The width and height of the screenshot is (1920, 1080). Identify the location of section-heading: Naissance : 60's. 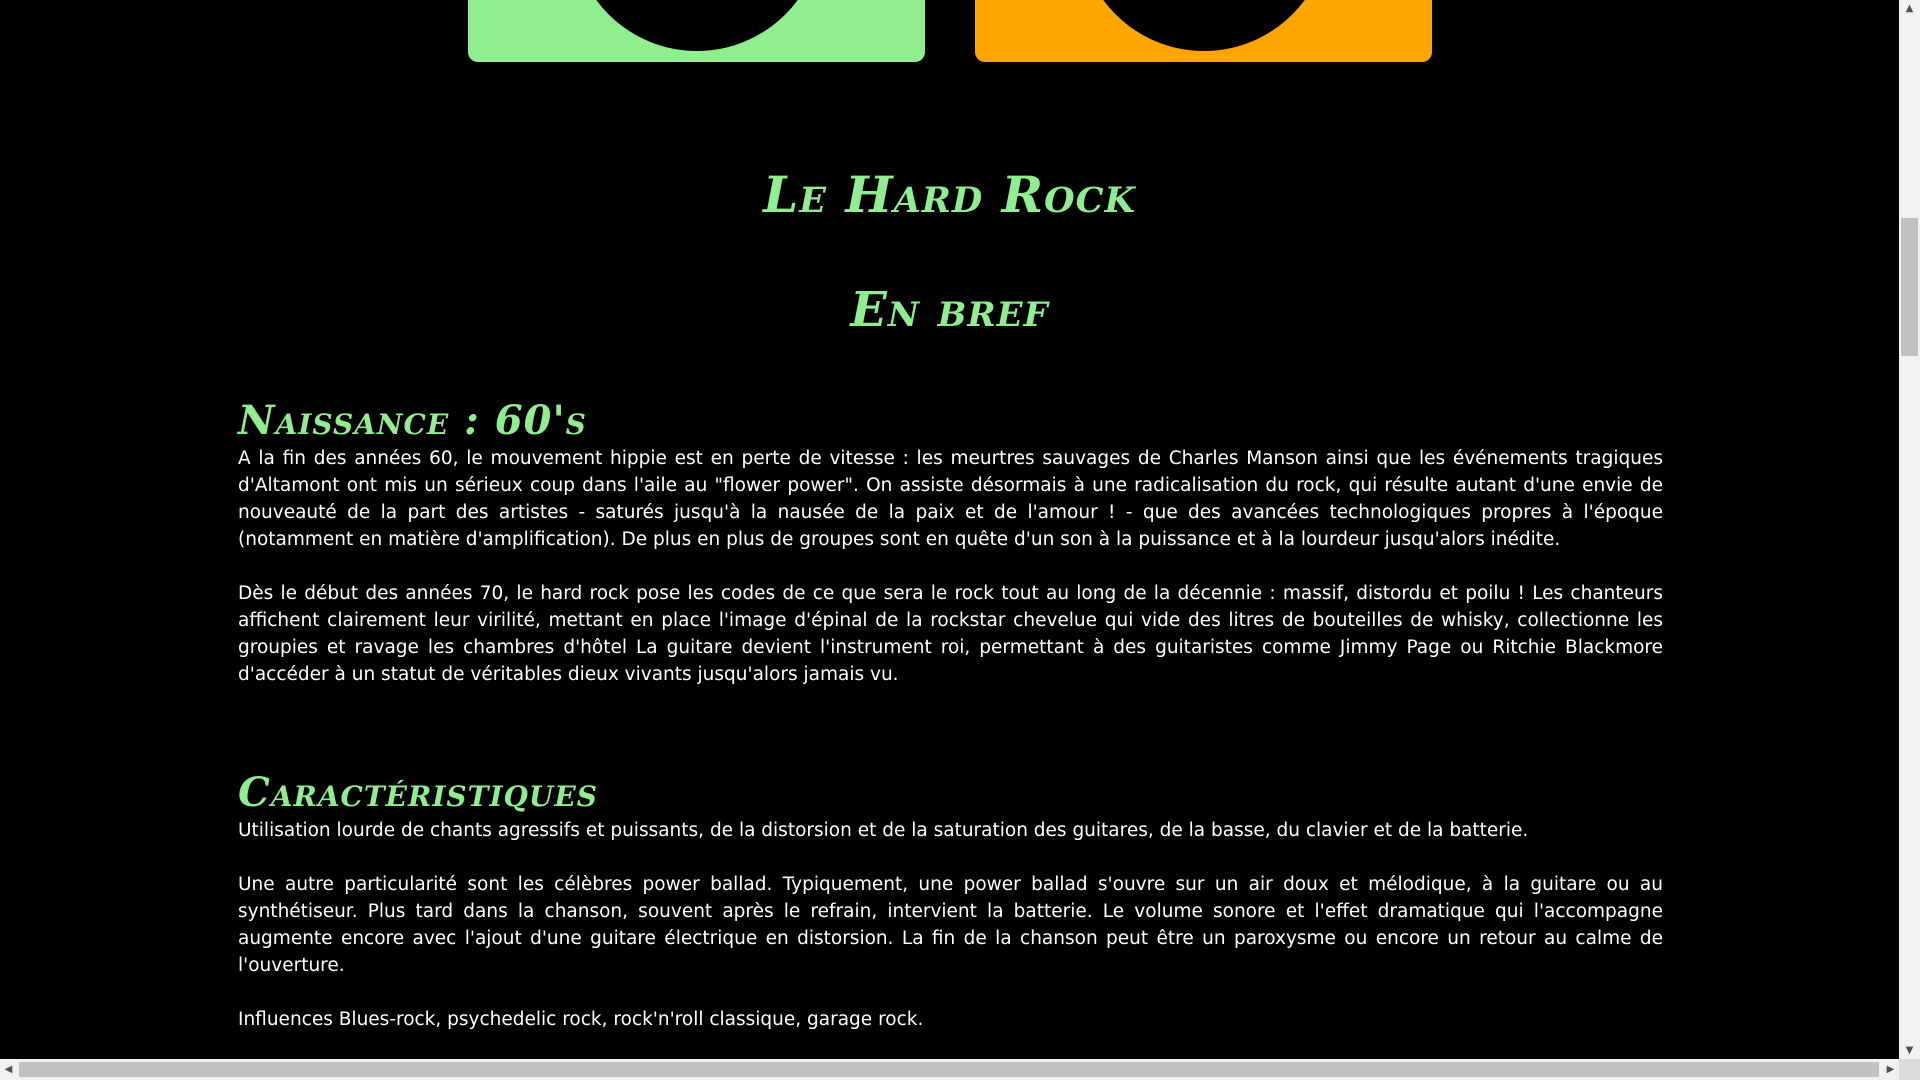
(412, 420).